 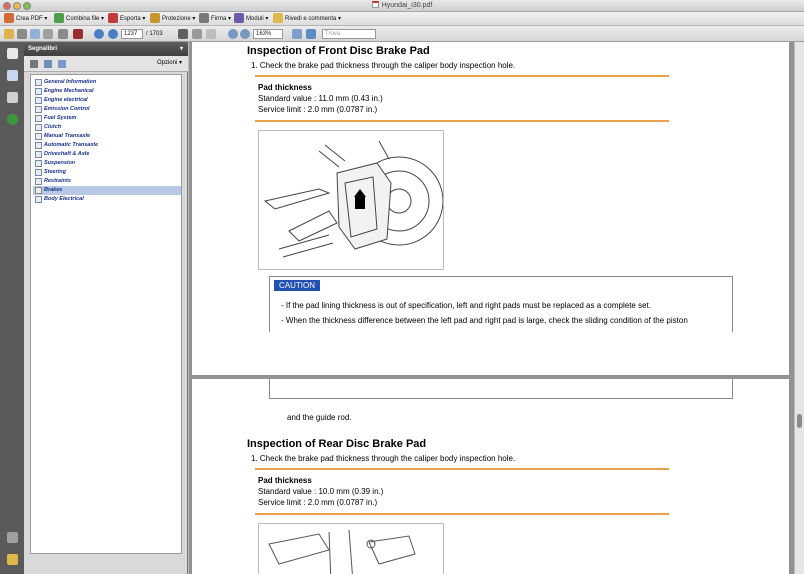 I want to click on protect-button: Protezione ▾, so click(x=172, y=19).